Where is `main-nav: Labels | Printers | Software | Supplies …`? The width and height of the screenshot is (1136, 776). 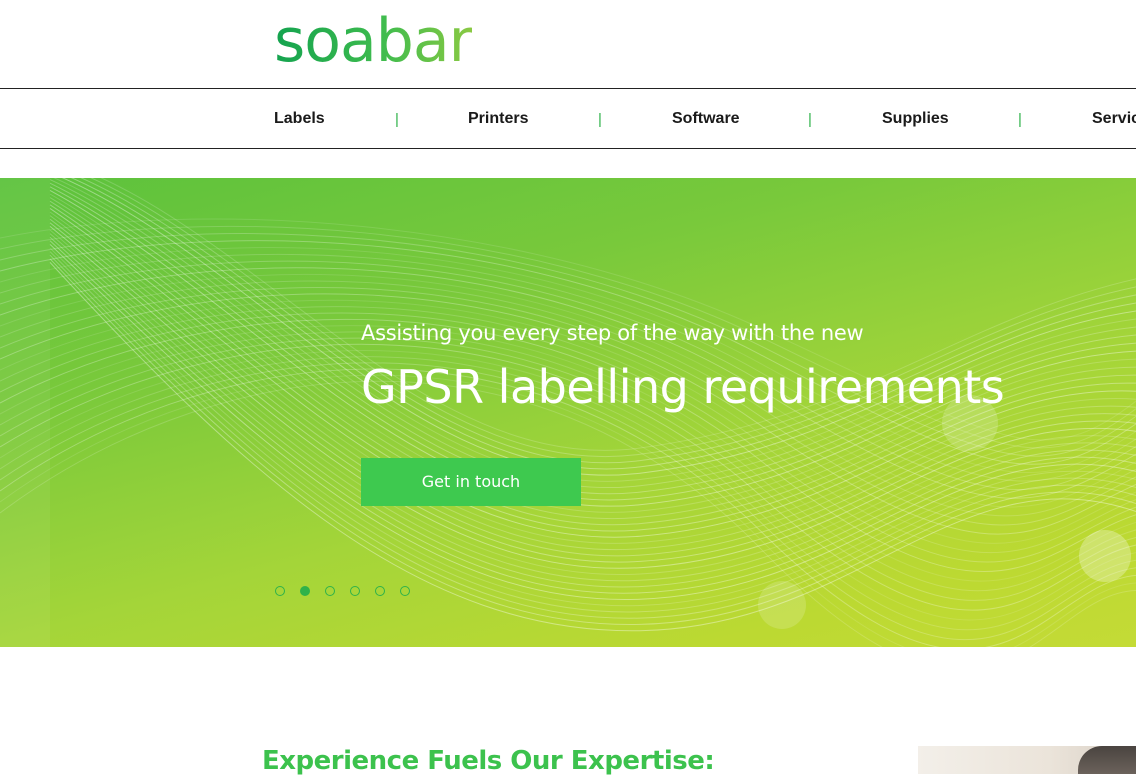 main-nav: Labels | Printers | Software | Supplies … is located at coordinates (568, 118).